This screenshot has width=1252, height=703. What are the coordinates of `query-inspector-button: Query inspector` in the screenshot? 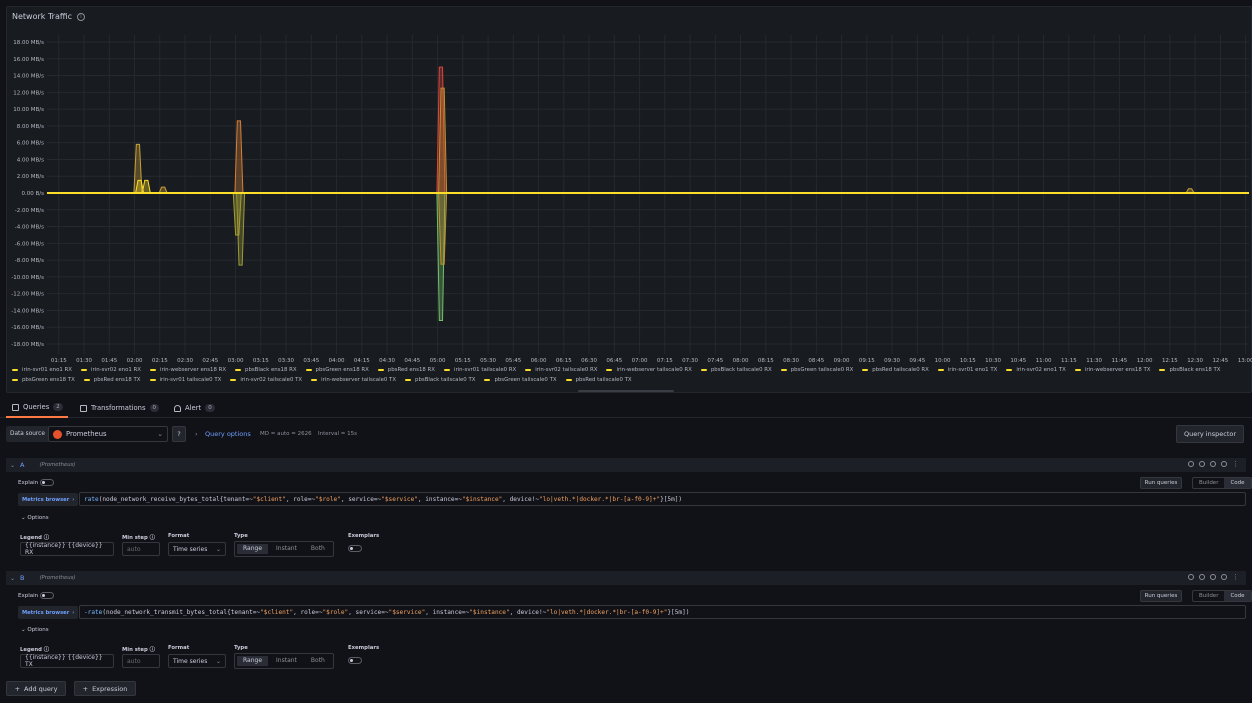 It's located at (1210, 434).